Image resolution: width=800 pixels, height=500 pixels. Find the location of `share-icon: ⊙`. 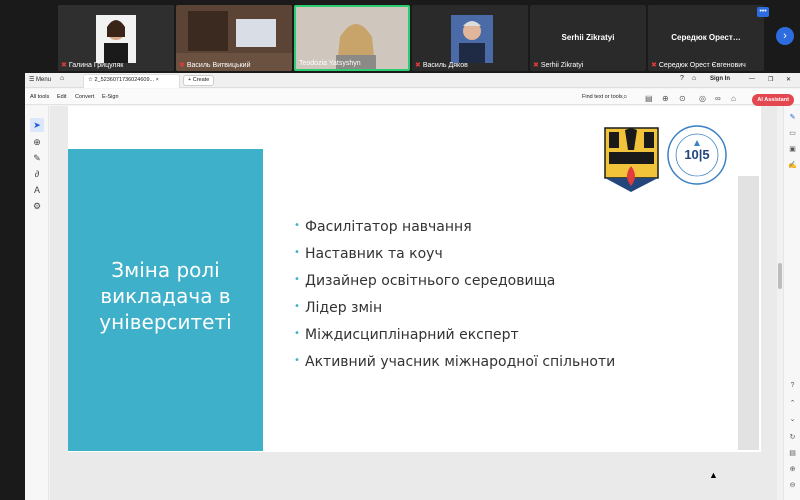

share-icon: ⊙ is located at coordinates (682, 98).